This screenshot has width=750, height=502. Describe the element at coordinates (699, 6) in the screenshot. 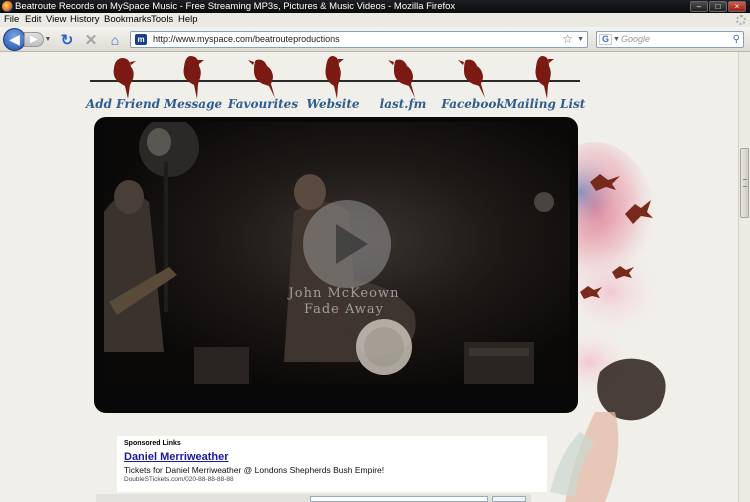

I see `minimize-button: –` at that location.